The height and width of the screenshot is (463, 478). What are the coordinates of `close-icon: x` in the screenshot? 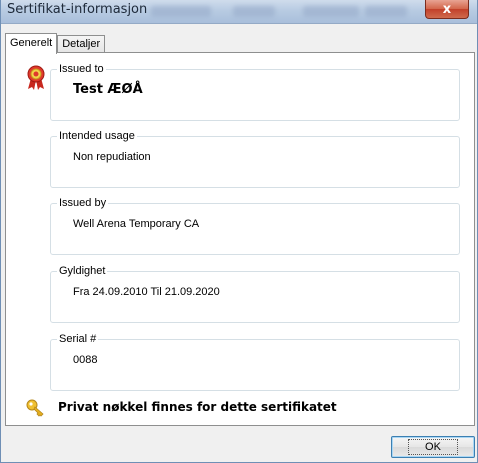 It's located at (447, 9).